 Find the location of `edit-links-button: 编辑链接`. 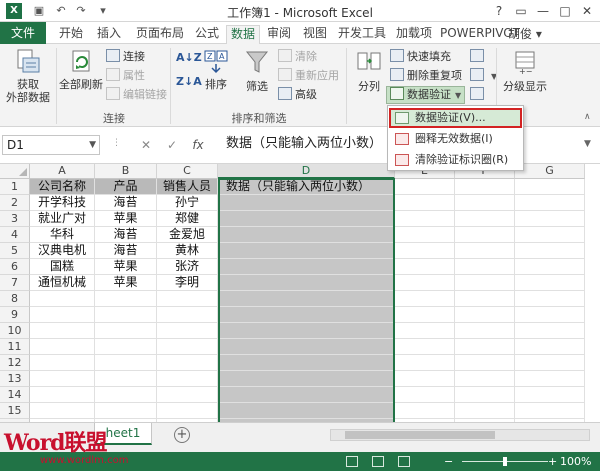

edit-links-button: 编辑链接 is located at coordinates (136, 95).